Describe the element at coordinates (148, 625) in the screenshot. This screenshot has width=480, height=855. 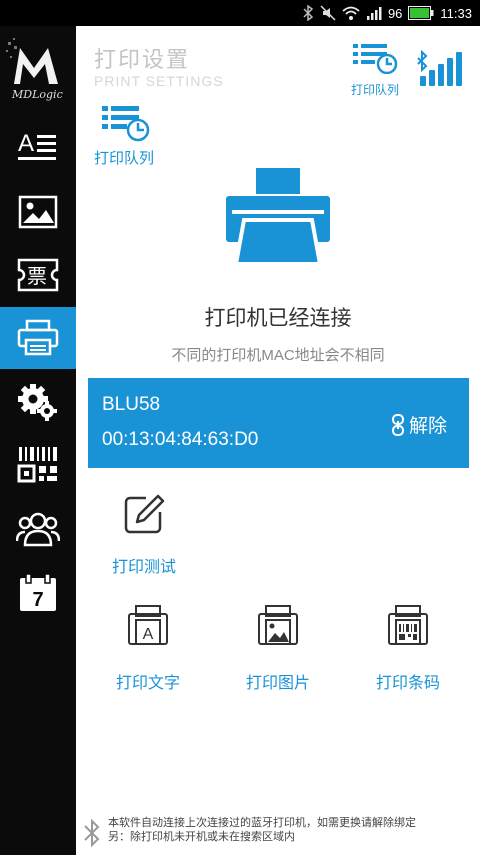
I see `print-text-icon: A` at that location.